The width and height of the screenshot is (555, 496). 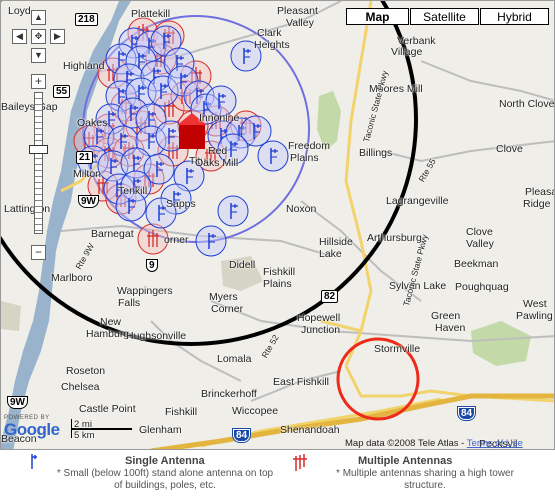 What do you see at coordinates (19, 11) in the screenshot?
I see `place-label: Loyd` at bounding box center [19, 11].